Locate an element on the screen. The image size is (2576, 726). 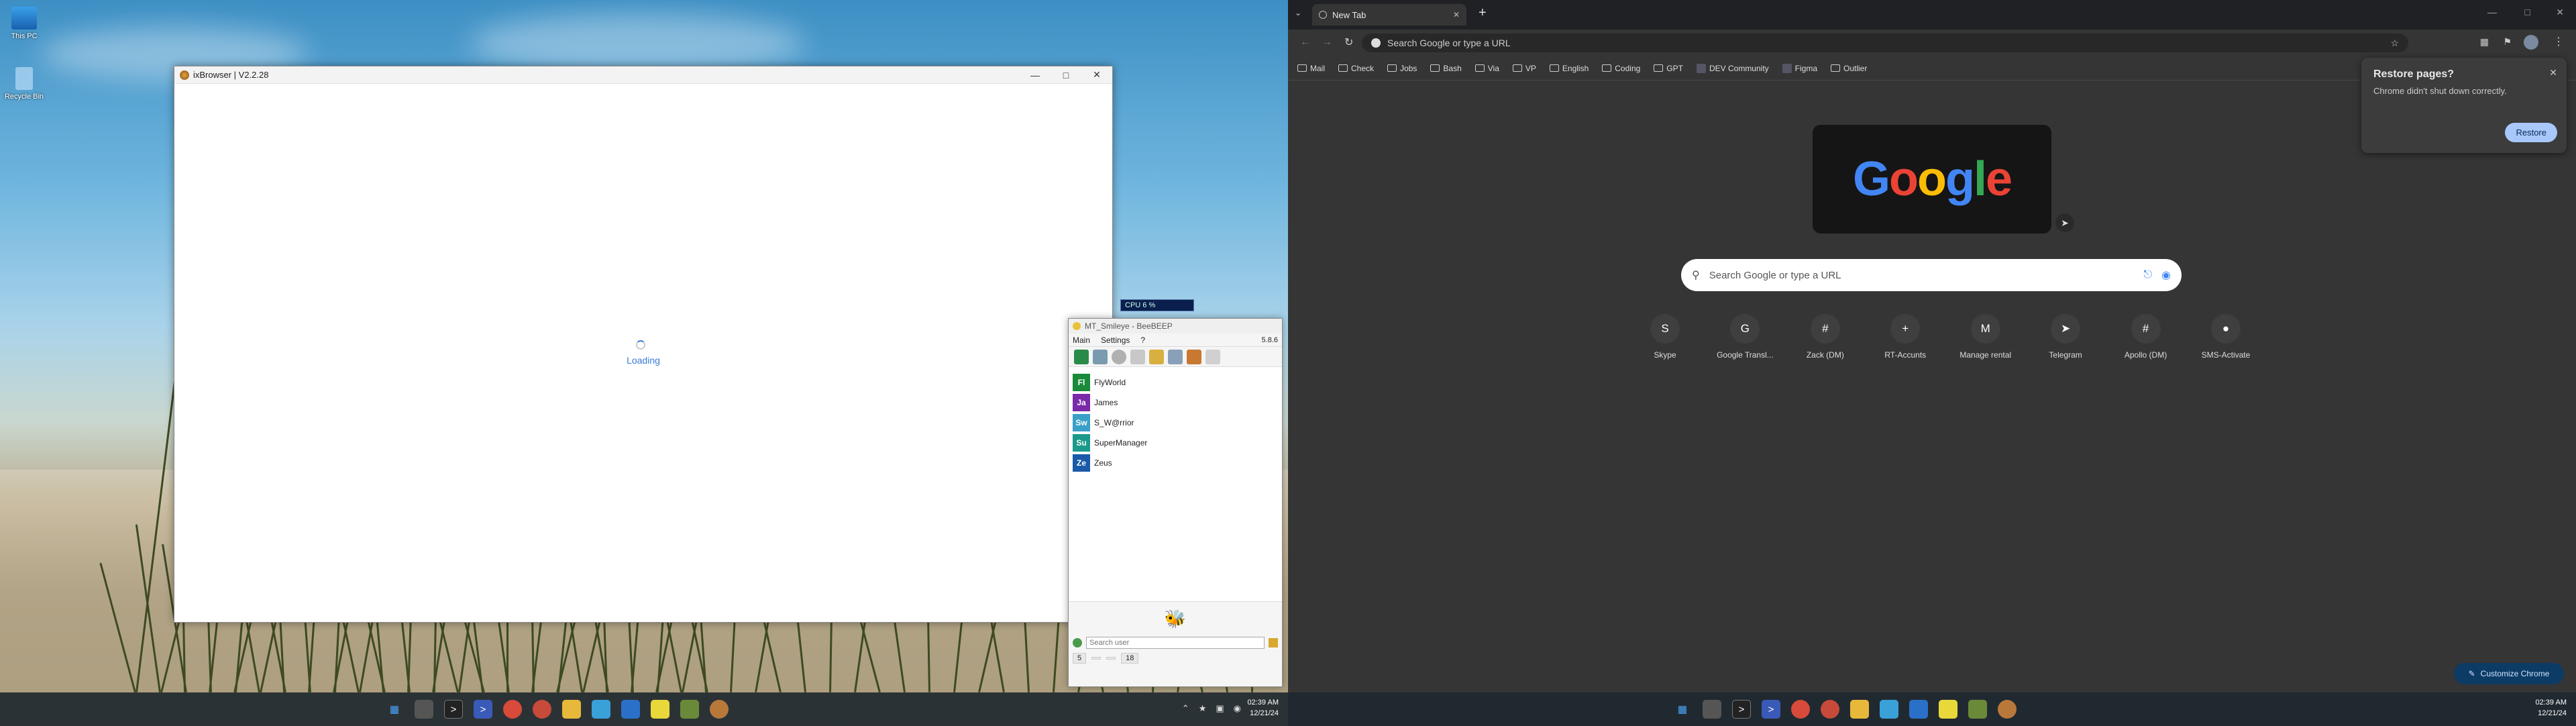
menu-kebab-icon: ⋮ is located at coordinates (2558, 42).